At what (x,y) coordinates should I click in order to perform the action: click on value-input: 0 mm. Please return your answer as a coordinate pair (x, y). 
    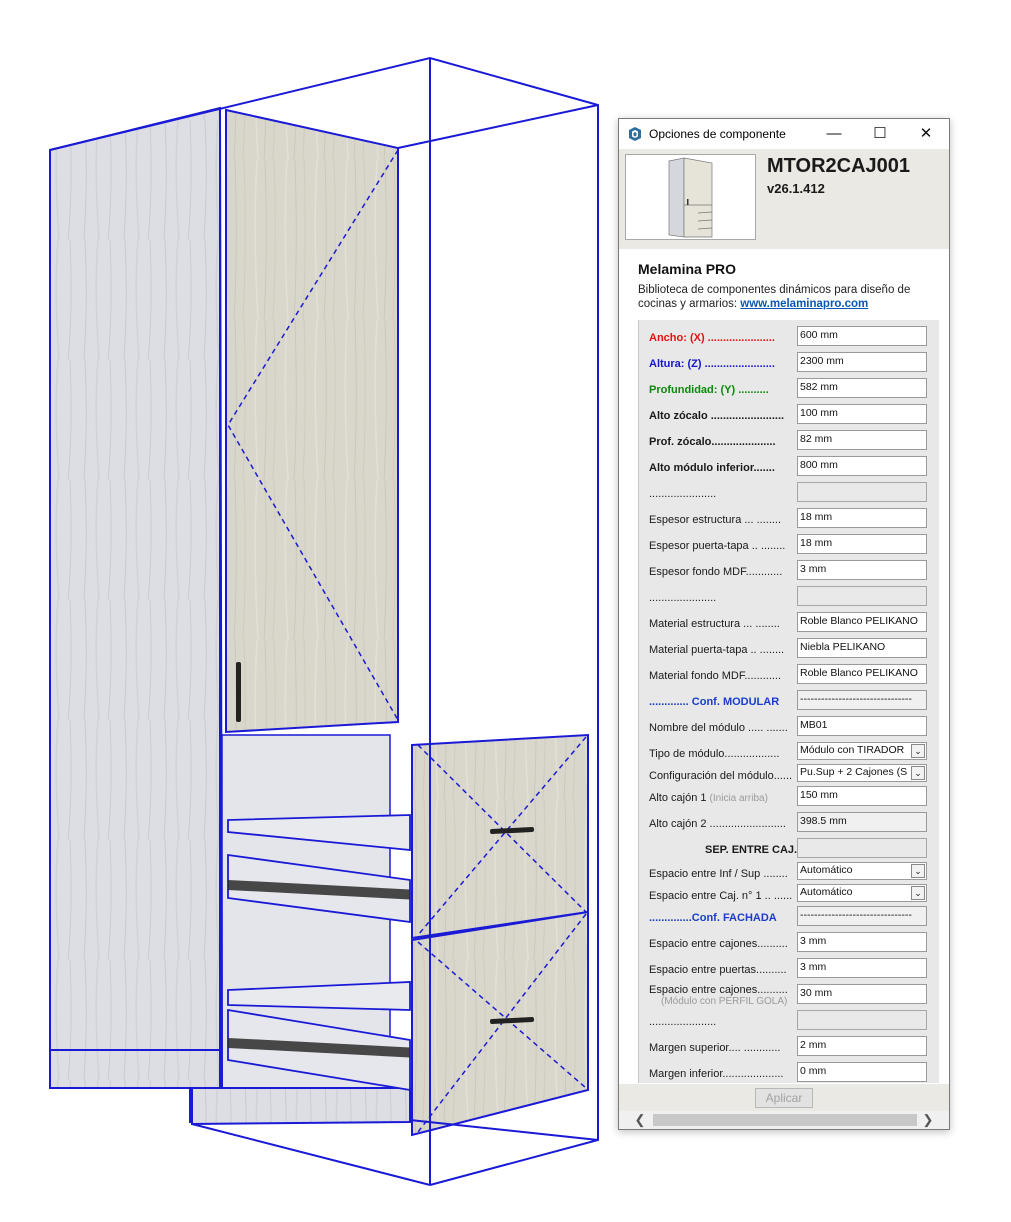
    Looking at the image, I should click on (862, 1072).